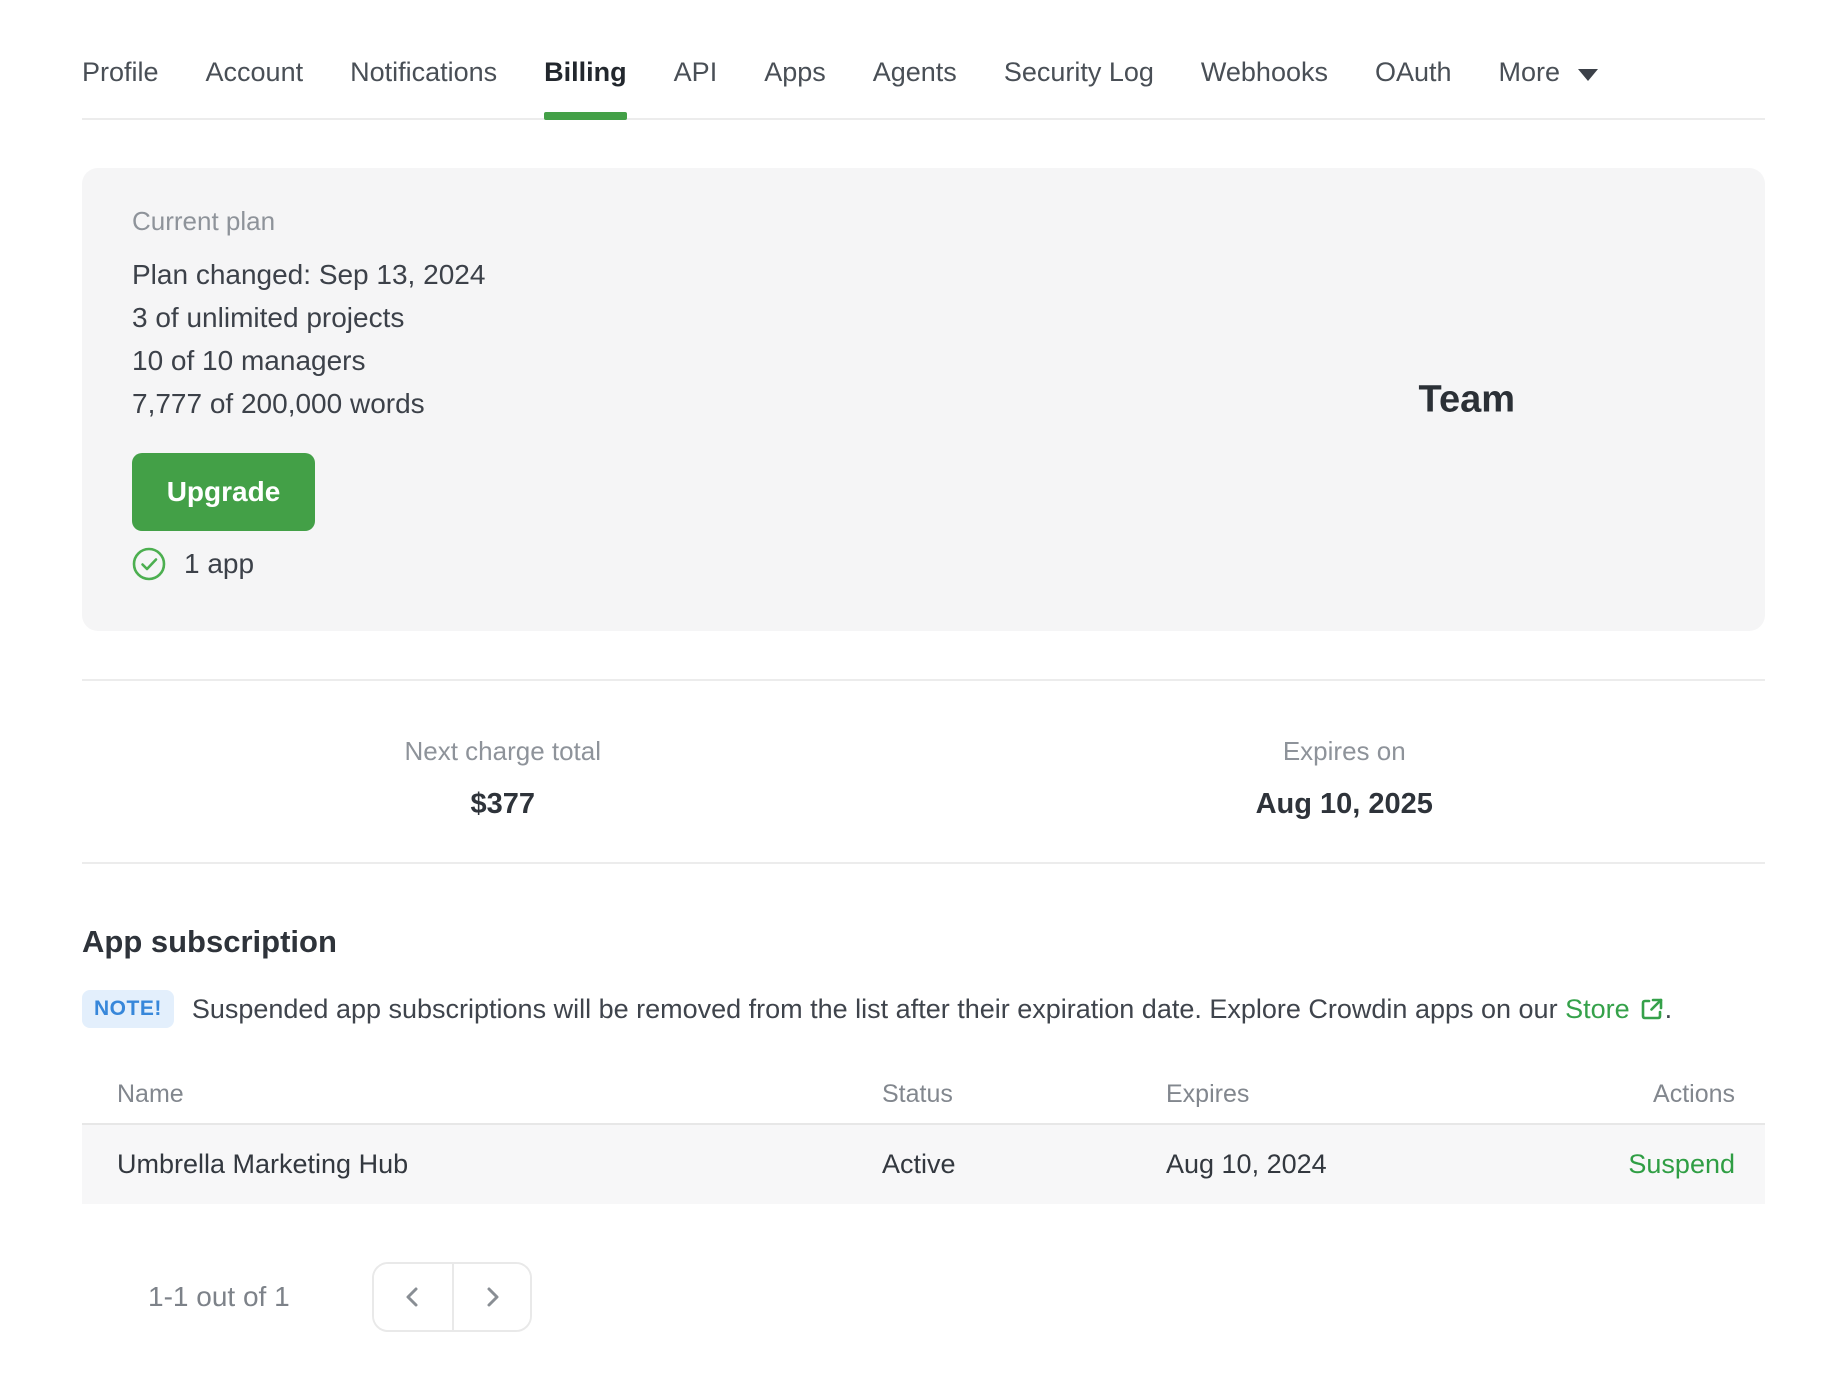 The height and width of the screenshot is (1399, 1847). What do you see at coordinates (795, 87) in the screenshot?
I see `tab-apps: Apps` at bounding box center [795, 87].